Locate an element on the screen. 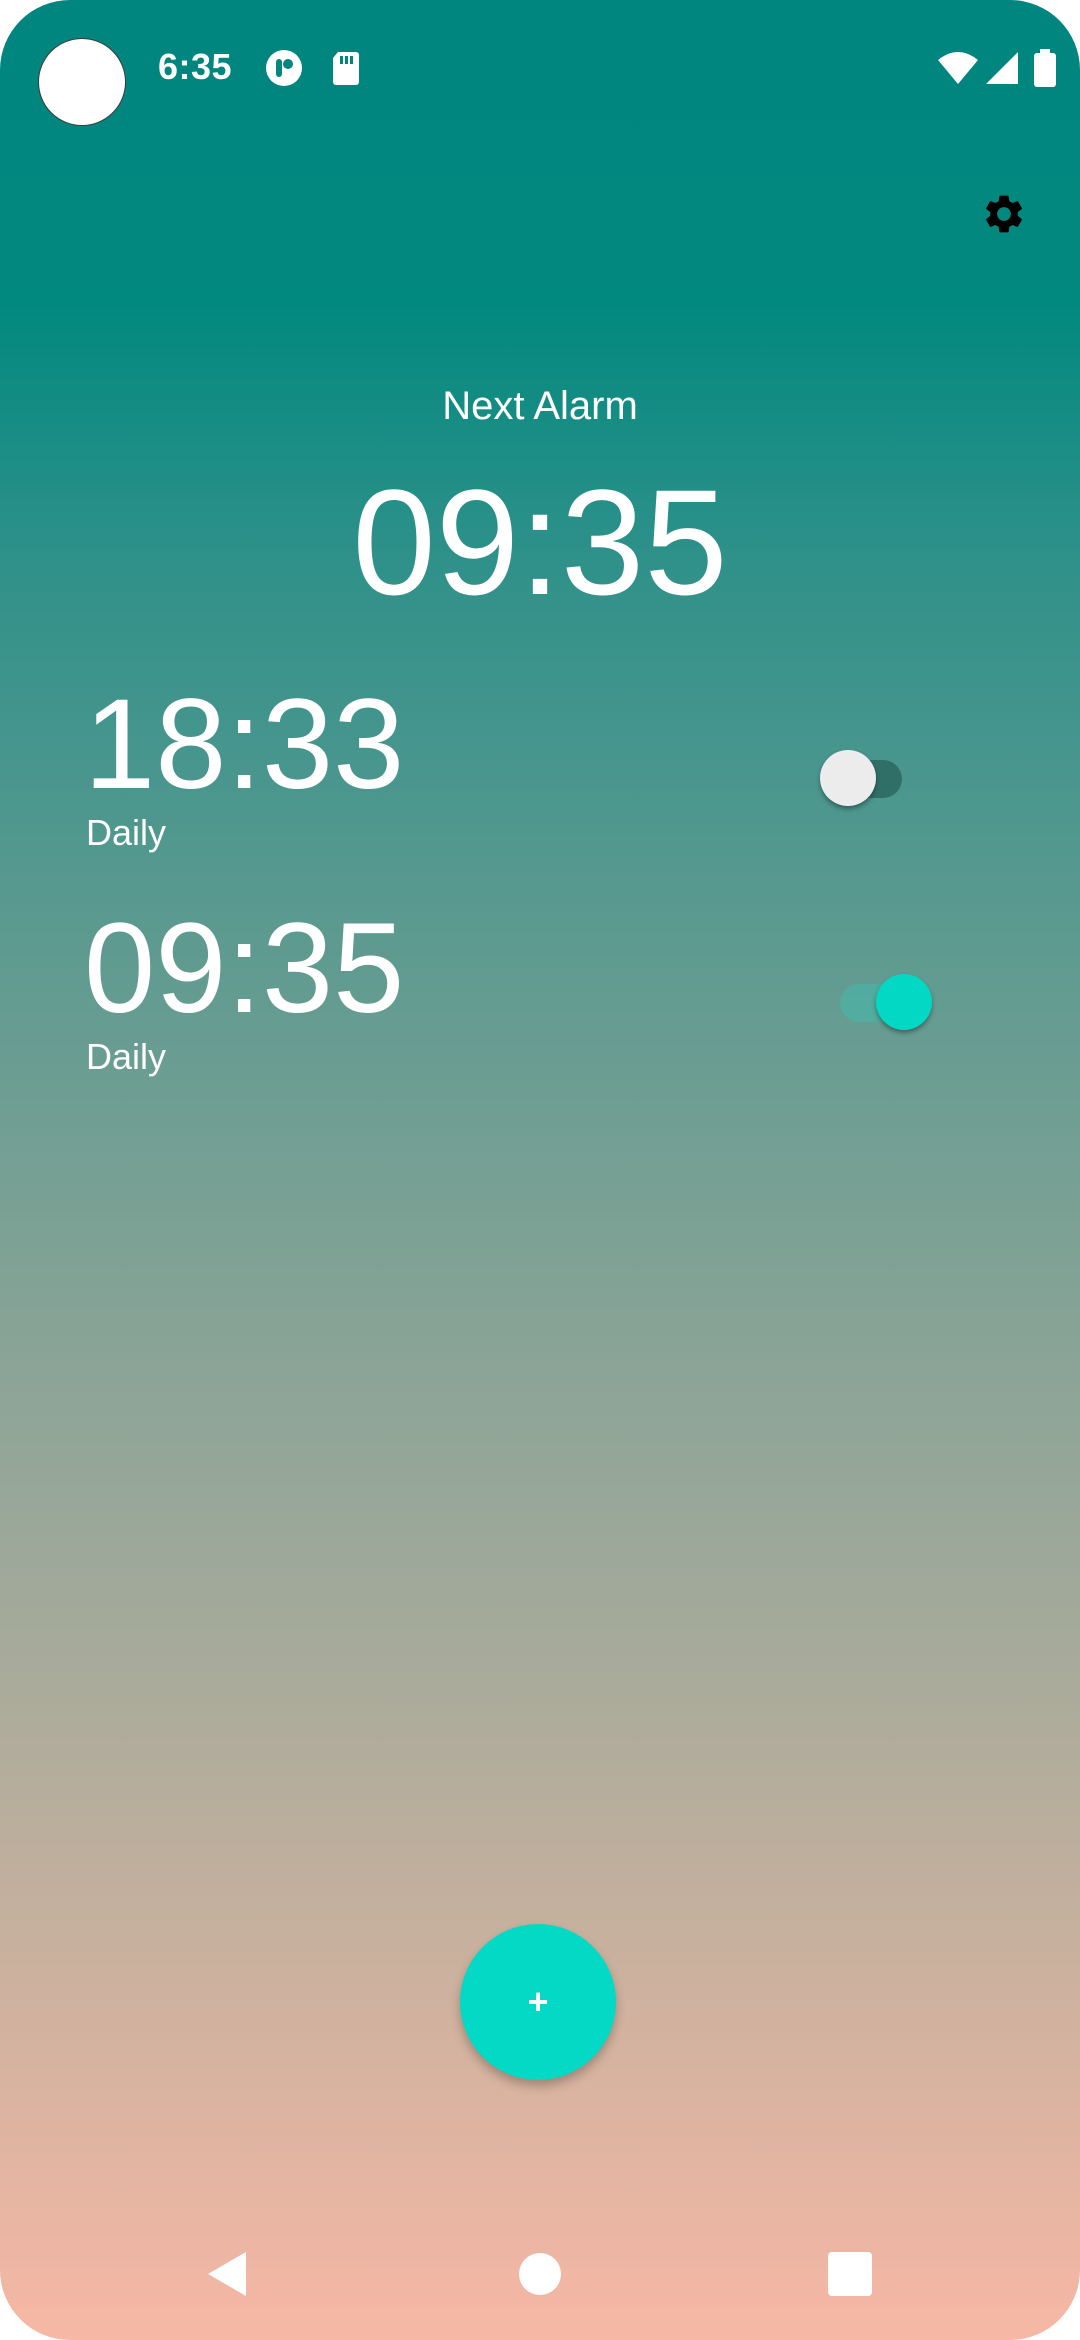 The height and width of the screenshot is (2340, 1080). recents-icon is located at coordinates (850, 2274).